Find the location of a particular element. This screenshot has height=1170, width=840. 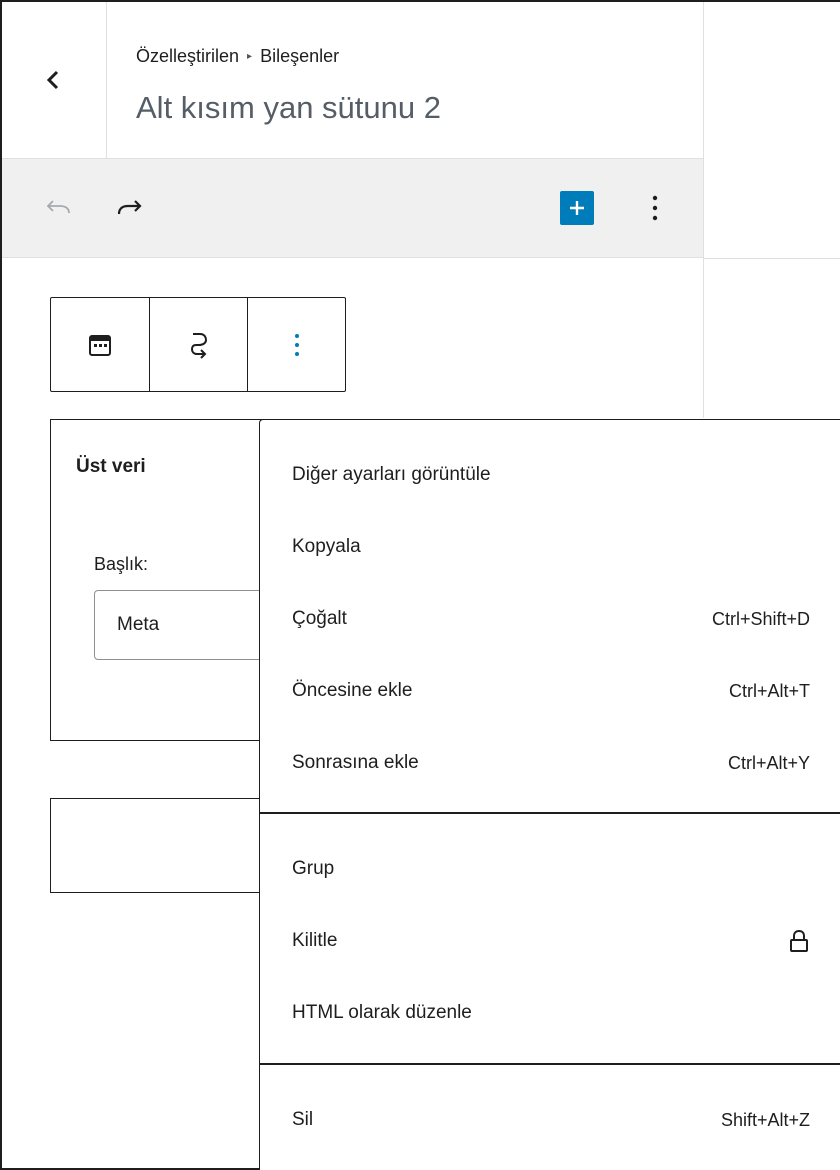

menu-item-lock: Kilitle is located at coordinates (550, 941).